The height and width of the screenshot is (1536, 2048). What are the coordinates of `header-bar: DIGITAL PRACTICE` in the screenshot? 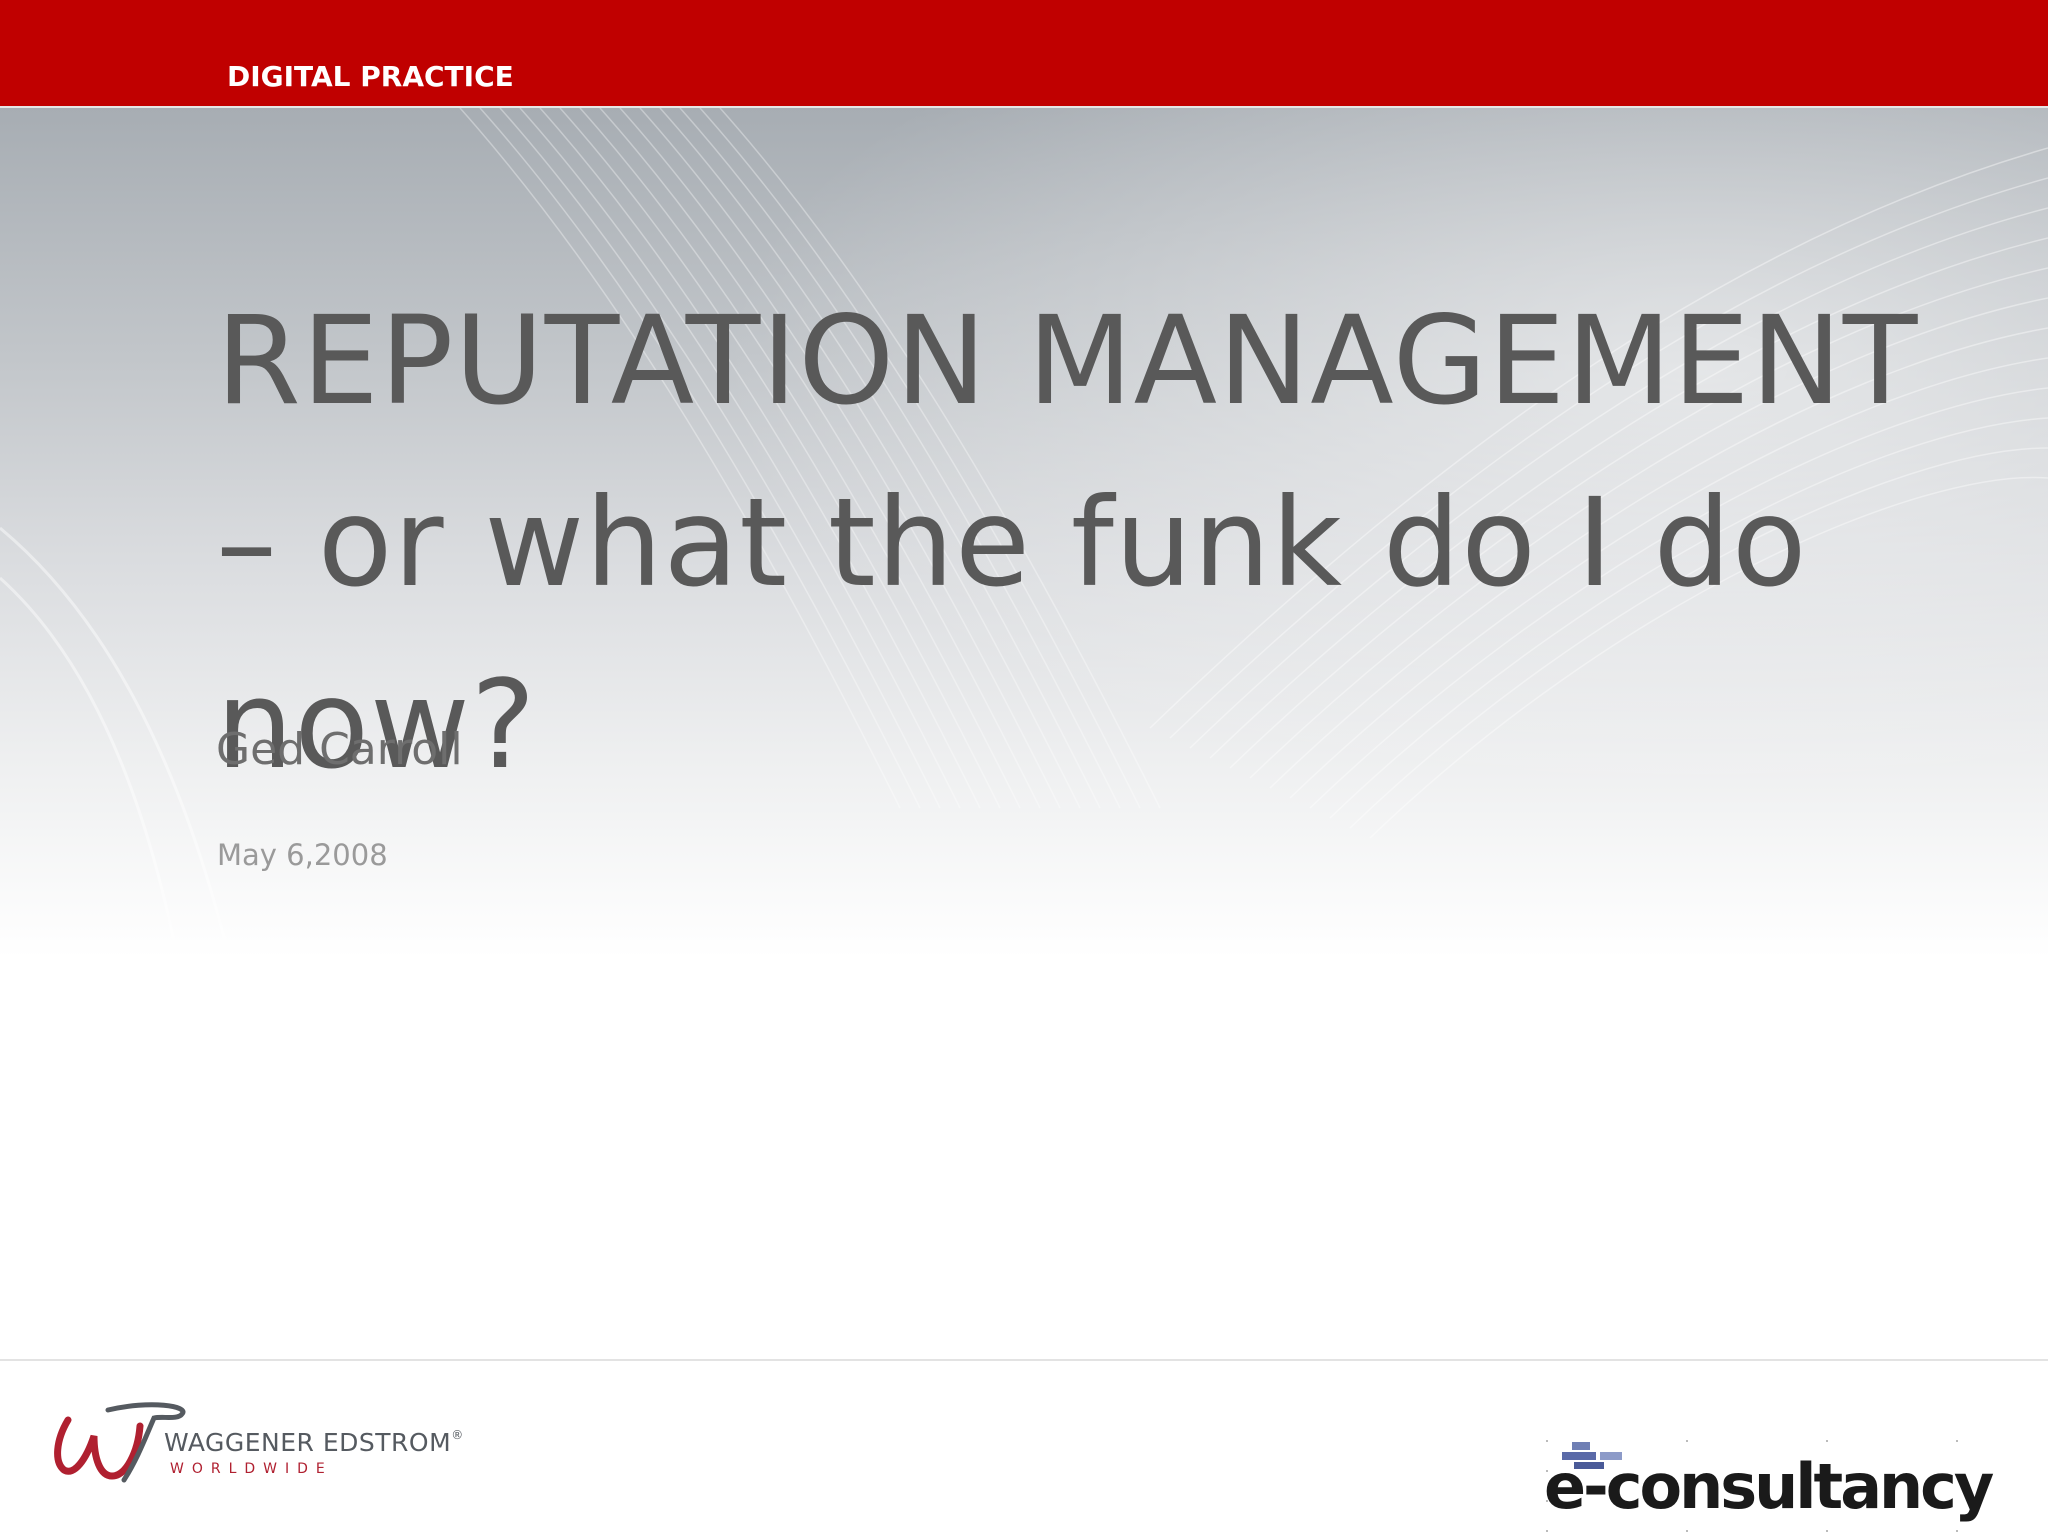 It's located at (1024, 54).